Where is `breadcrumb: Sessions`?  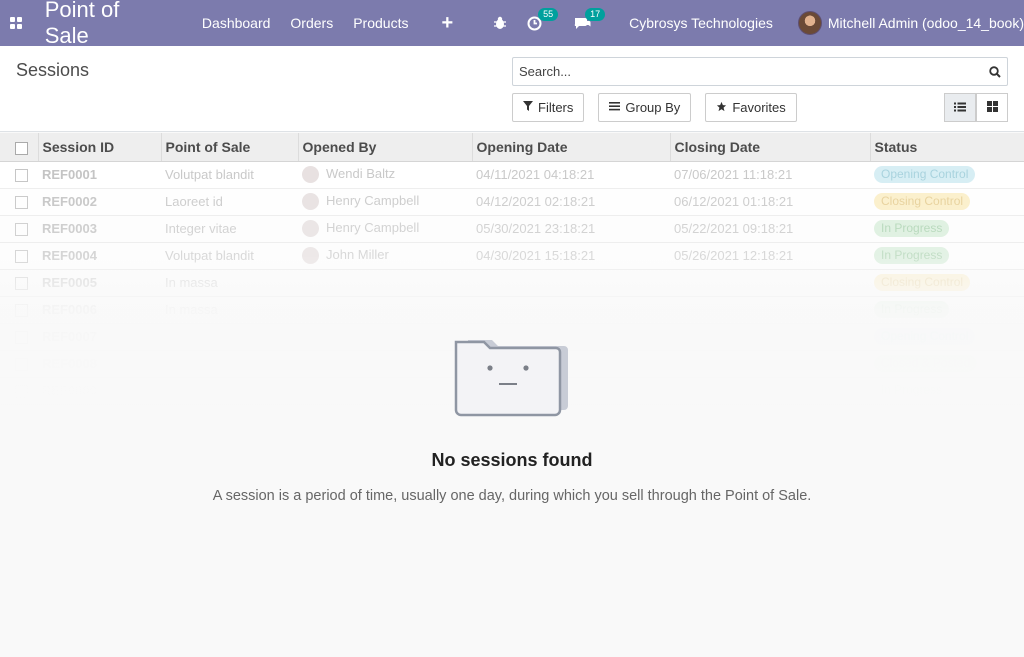
breadcrumb: Sessions is located at coordinates (53, 70).